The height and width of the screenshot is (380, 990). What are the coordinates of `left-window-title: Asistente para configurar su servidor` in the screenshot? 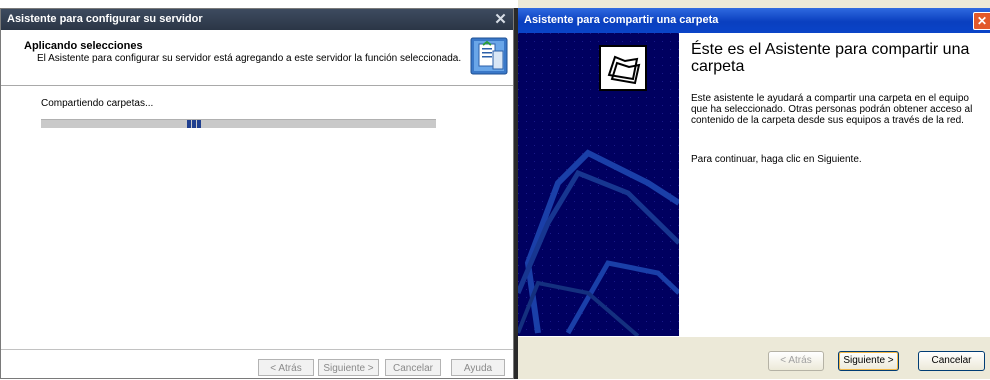 It's located at (105, 19).